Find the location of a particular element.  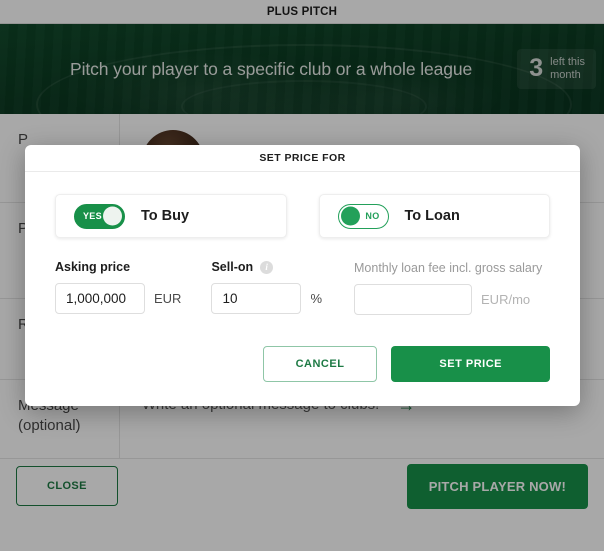

loan-fee-input-wrap: EUR/mo is located at coordinates (452, 299).